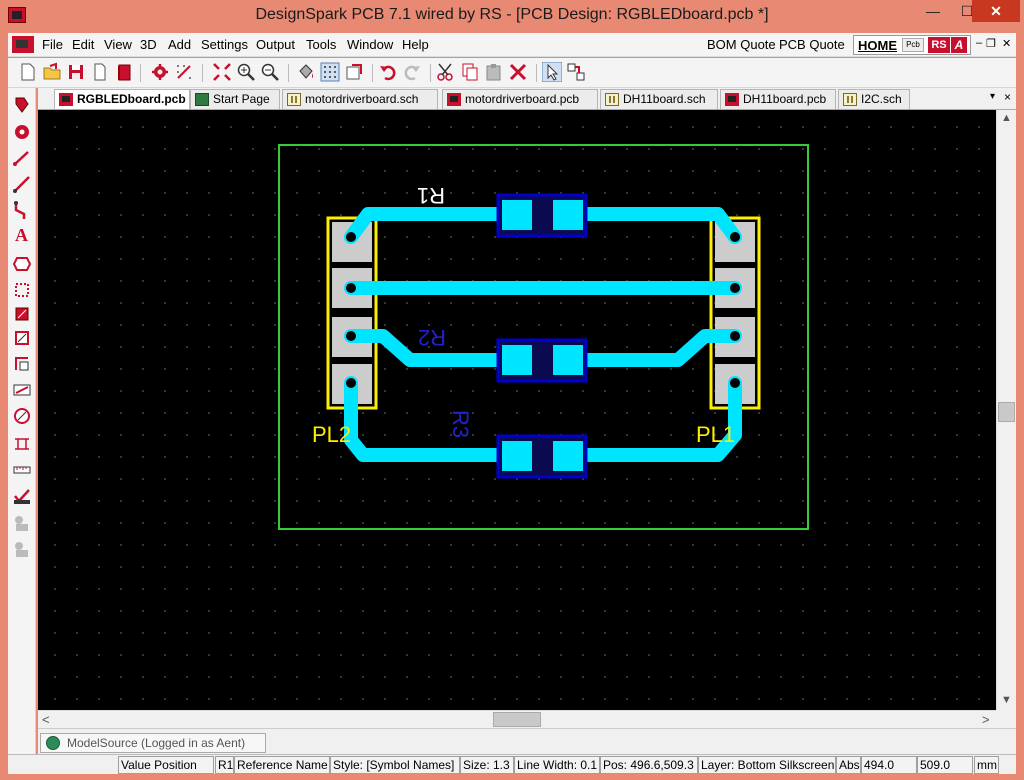 The height and width of the screenshot is (780, 1024). What do you see at coordinates (992, 96) in the screenshot?
I see `tab-list-dropdown: ▾` at bounding box center [992, 96].